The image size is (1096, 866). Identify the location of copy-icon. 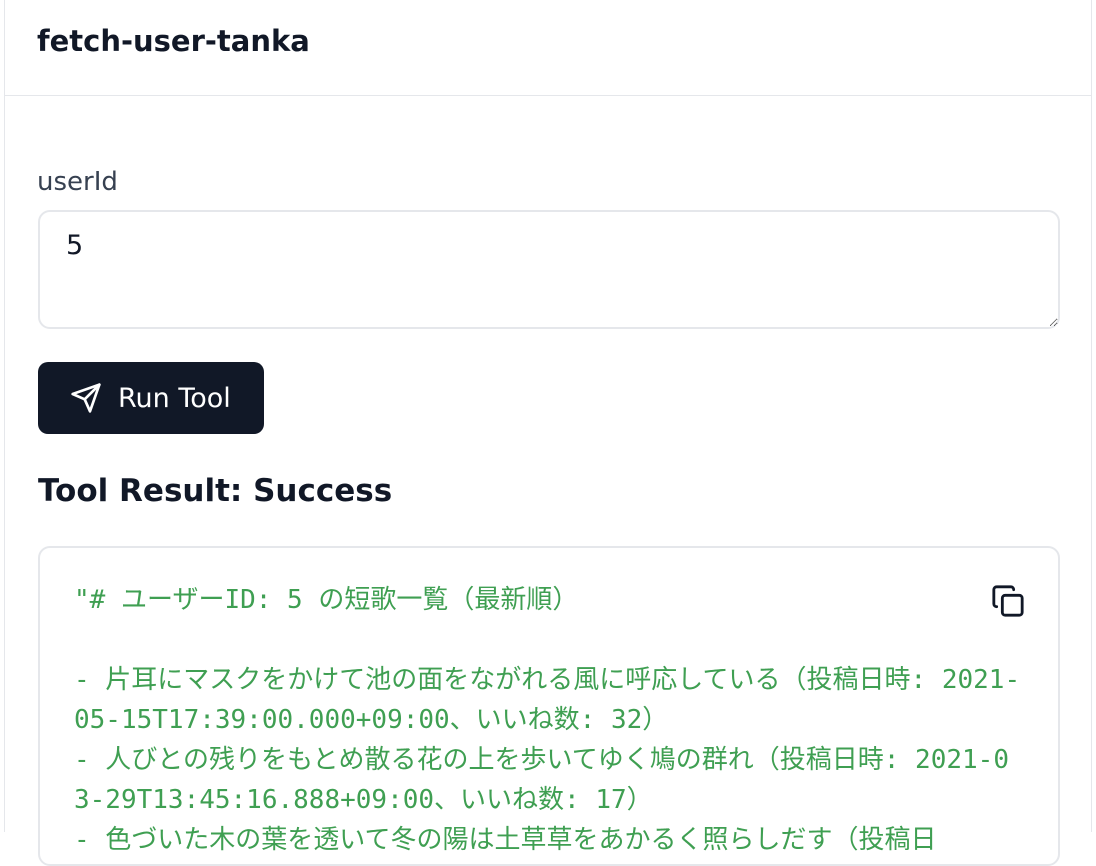
(1008, 602).